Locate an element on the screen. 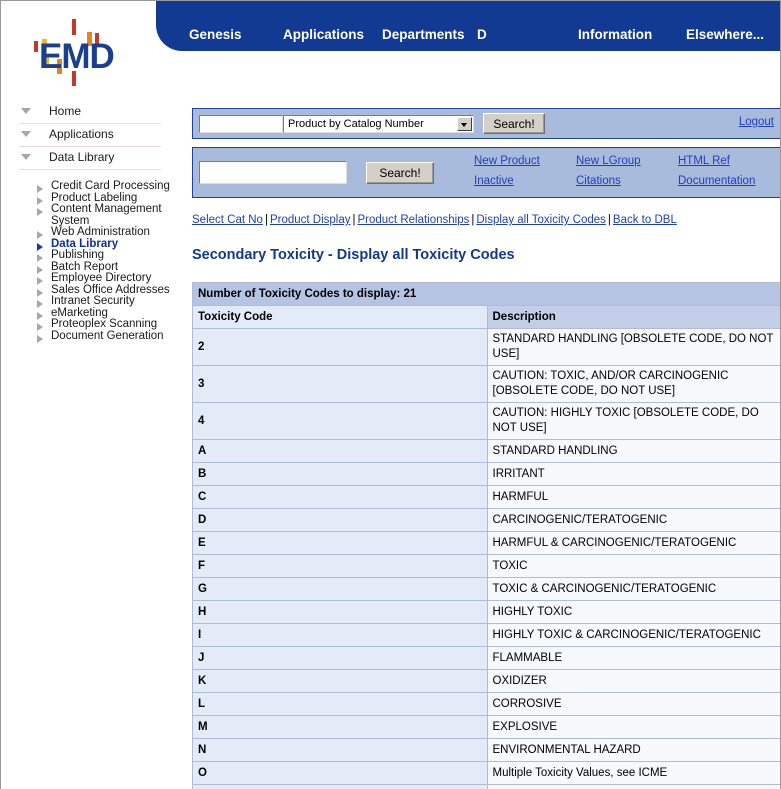 This screenshot has height=789, width=781. nav-item-information: Information is located at coordinates (615, 34).